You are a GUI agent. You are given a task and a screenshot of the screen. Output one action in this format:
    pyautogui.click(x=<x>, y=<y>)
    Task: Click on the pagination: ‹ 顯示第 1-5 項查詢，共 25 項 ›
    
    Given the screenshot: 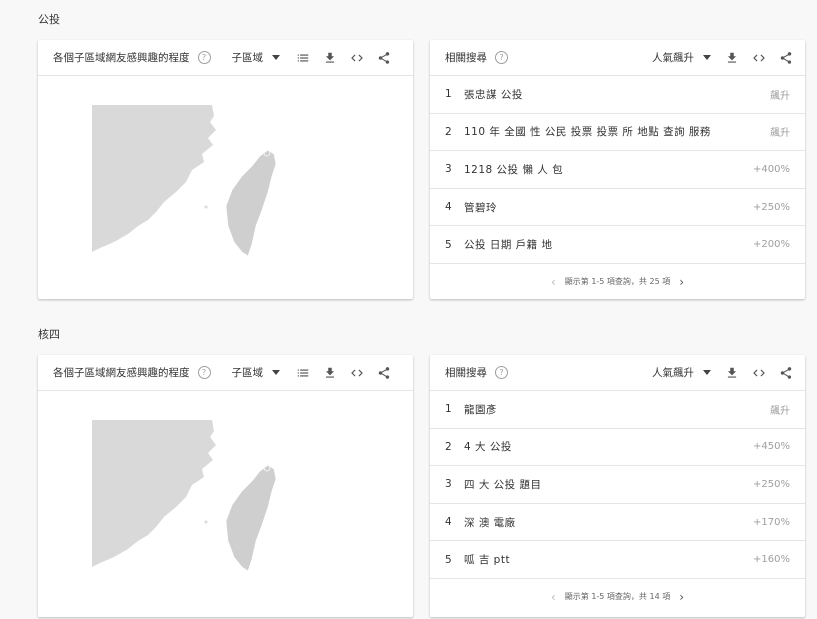 What is the action you would take?
    pyautogui.click(x=617, y=282)
    